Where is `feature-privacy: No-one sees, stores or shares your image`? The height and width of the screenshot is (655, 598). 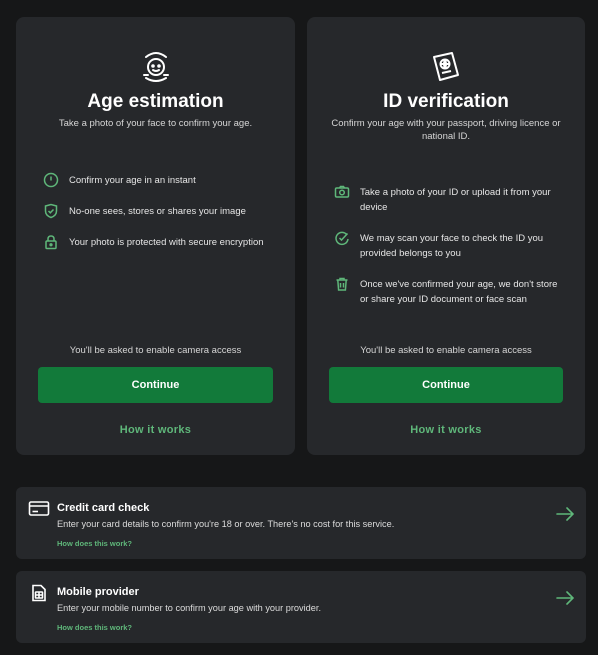
feature-privacy: No-one sees, stores or shares your image is located at coordinates (160, 211).